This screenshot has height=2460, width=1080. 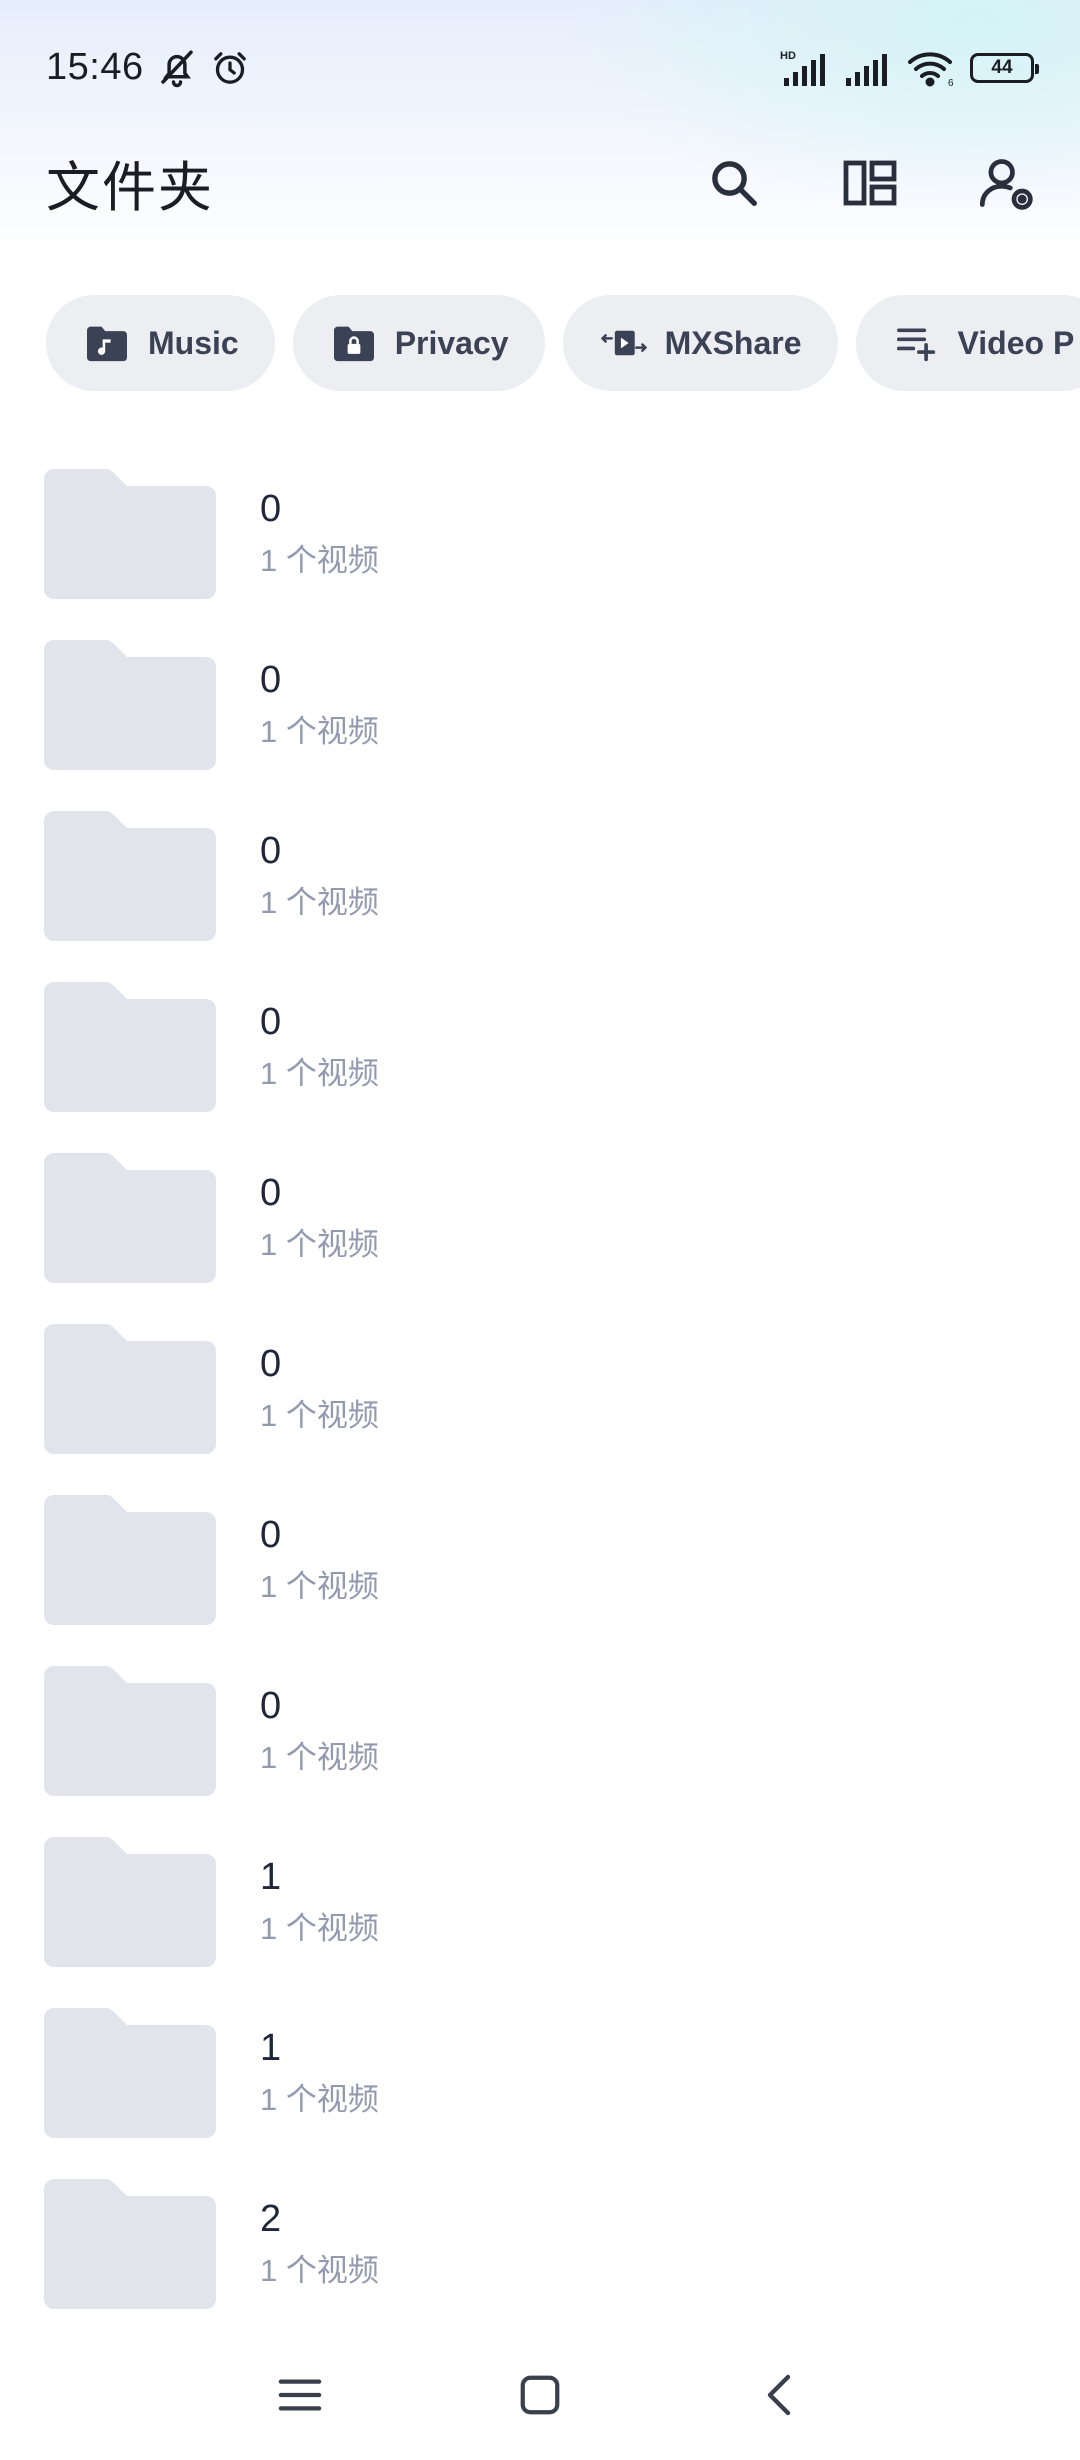 What do you see at coordinates (869, 68) in the screenshot?
I see `signal-icon` at bounding box center [869, 68].